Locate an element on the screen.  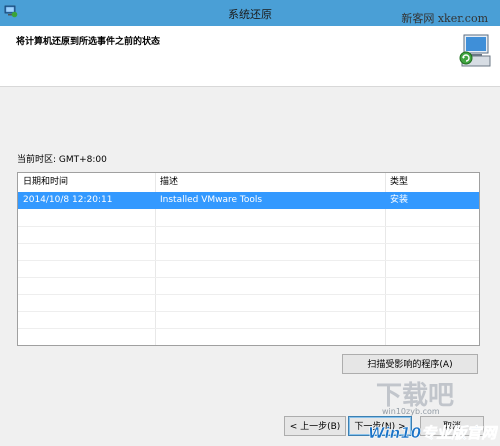
table-header: 日期和时间 描述 类型 is located at coordinates (248, 183).